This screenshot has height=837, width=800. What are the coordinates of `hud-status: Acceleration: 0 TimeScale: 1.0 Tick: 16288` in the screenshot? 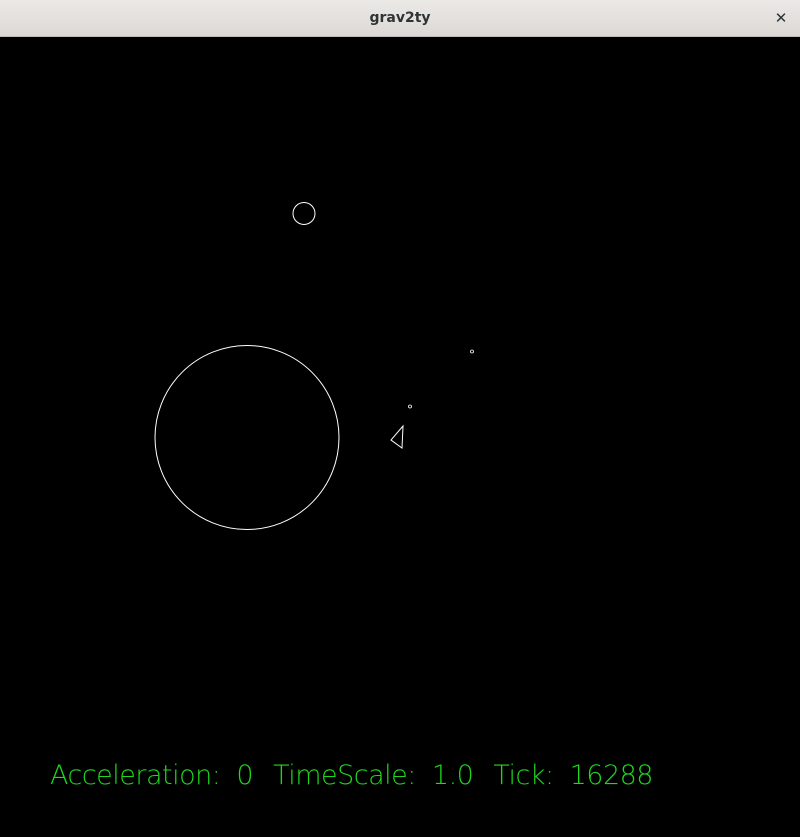 It's located at (352, 775).